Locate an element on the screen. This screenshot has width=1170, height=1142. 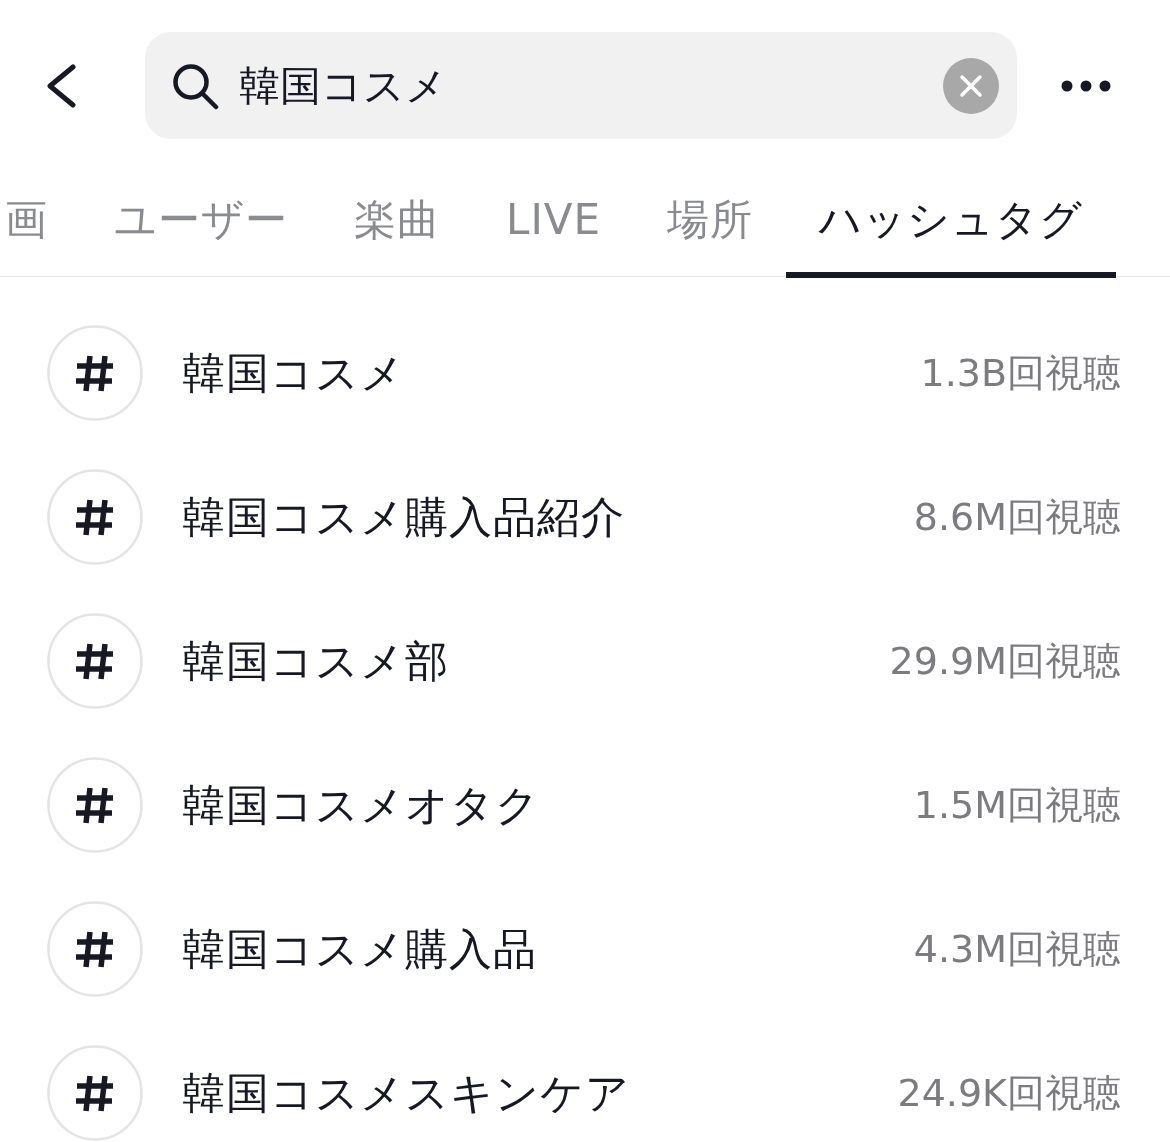
search-icon is located at coordinates (195, 85).